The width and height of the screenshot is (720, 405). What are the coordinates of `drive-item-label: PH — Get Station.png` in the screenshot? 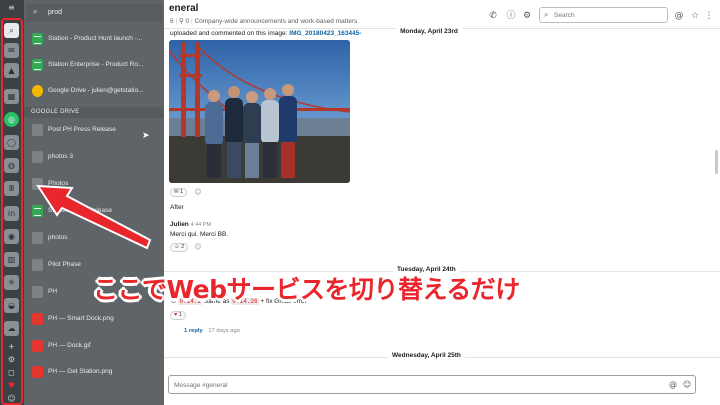 It's located at (80, 371).